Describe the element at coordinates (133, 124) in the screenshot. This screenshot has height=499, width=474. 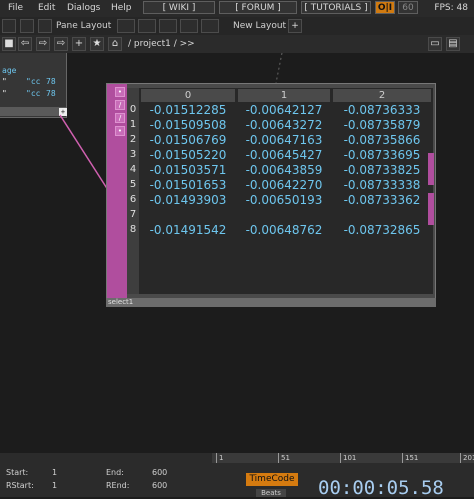
I see `row-index: 1` at that location.